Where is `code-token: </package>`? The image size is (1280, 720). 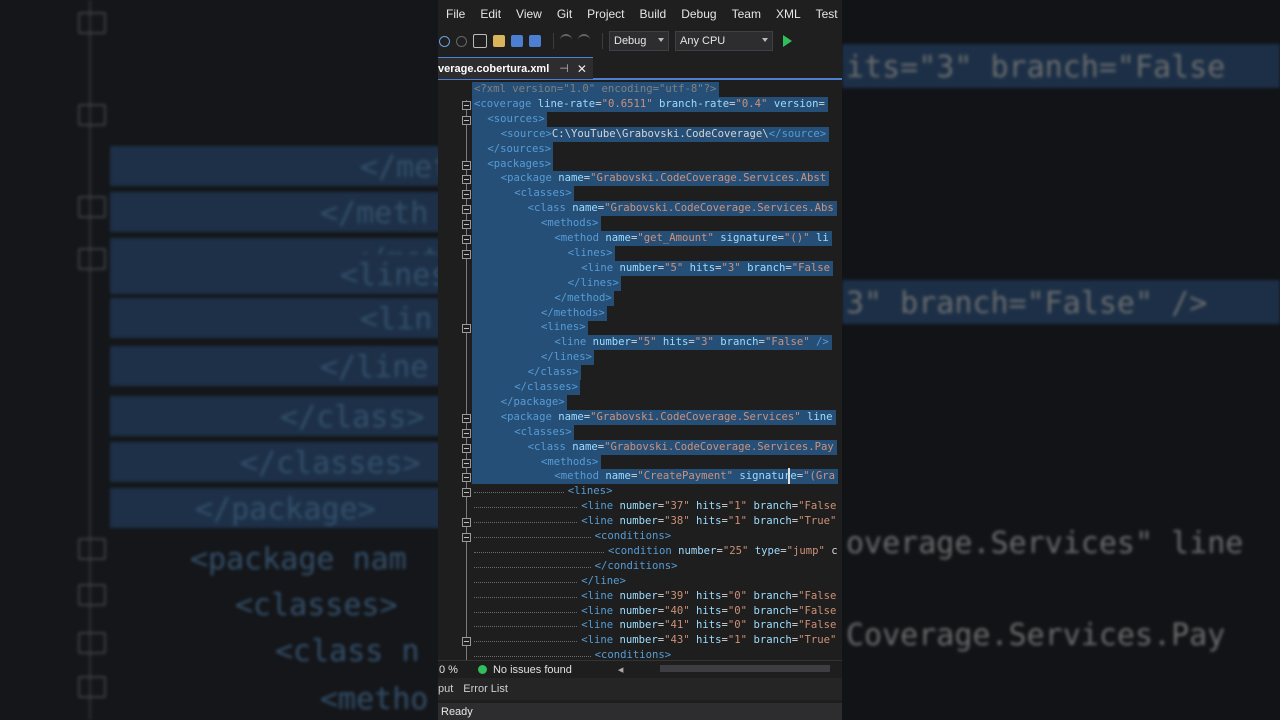 code-token: </package> is located at coordinates (532, 401).